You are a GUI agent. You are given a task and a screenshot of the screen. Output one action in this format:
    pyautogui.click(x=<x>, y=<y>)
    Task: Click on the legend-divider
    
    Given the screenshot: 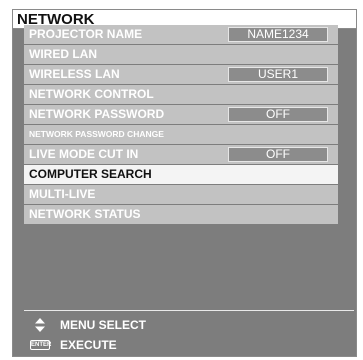 What is the action you would take?
    pyautogui.click(x=189, y=310)
    